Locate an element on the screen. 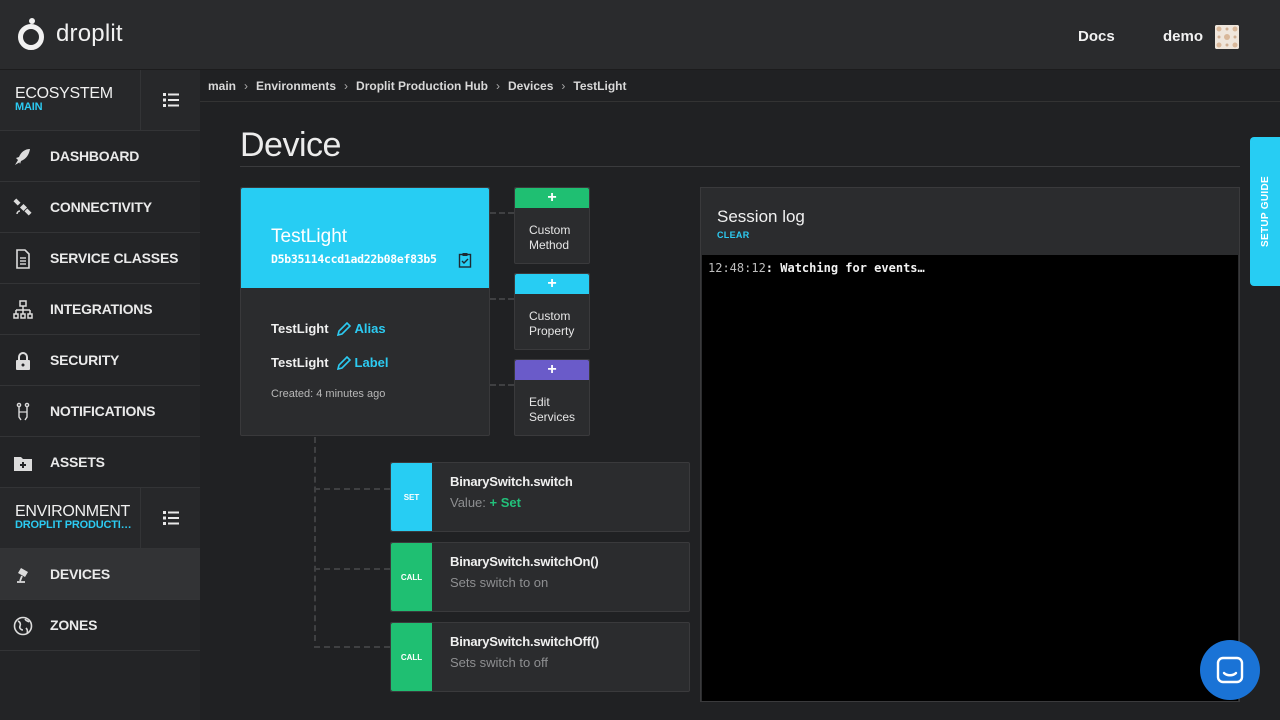 This screenshot has width=1280, height=720. ecosystem-list-toggle is located at coordinates (170, 100).